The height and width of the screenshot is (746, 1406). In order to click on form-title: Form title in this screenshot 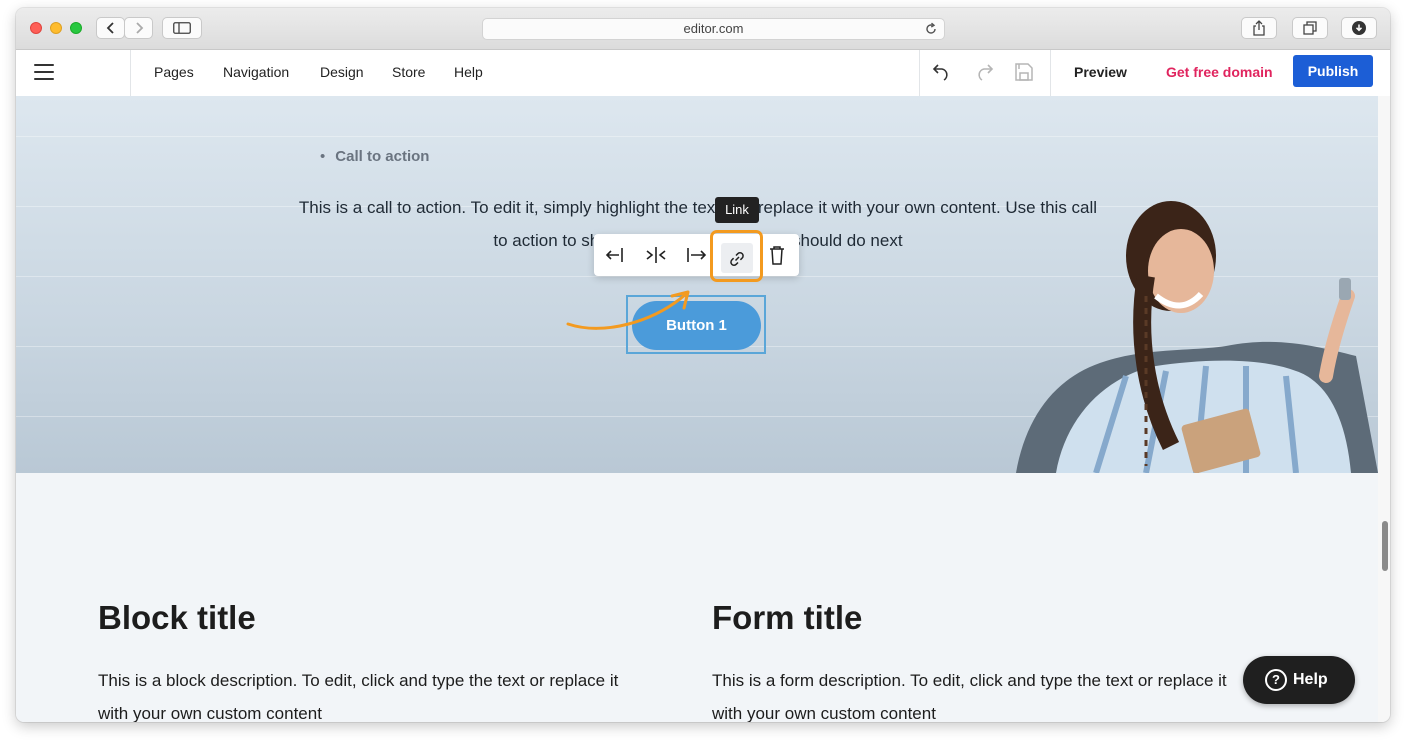, I will do `click(787, 618)`.